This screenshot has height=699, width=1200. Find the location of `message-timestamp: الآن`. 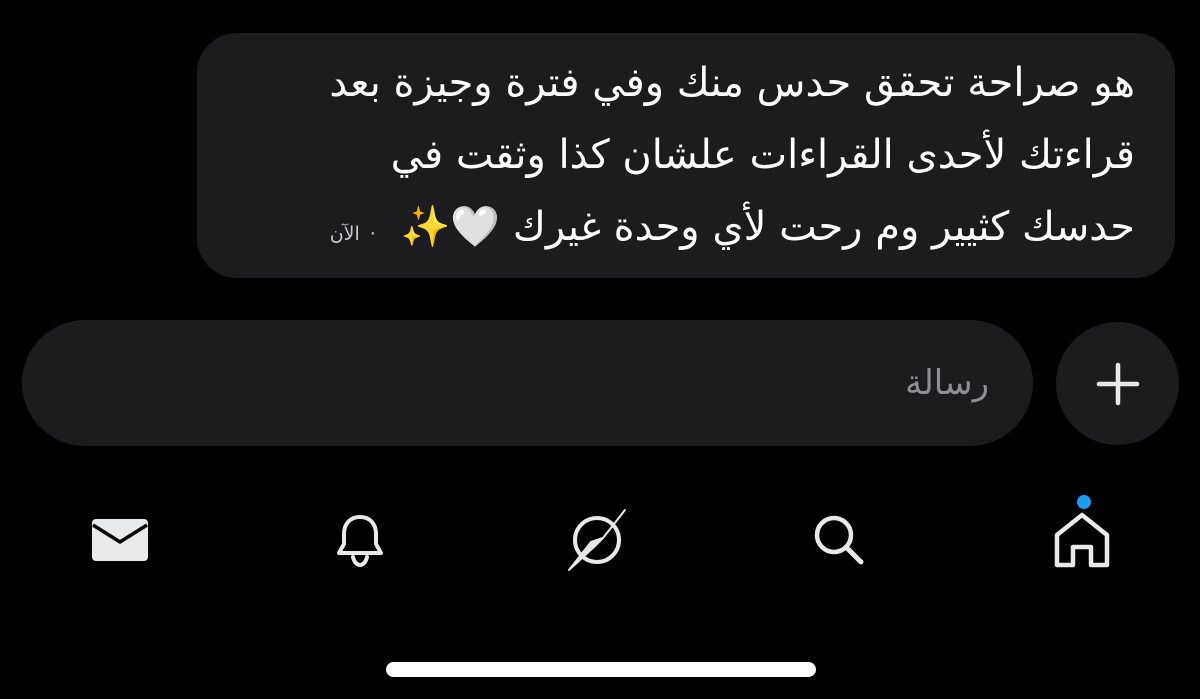

message-timestamp: الآن is located at coordinates (344, 234).